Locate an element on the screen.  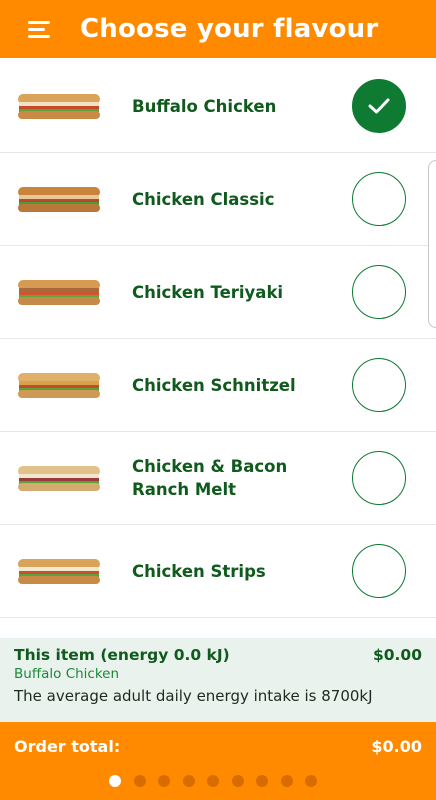
flavour-label: Chicken & Bacon Ranch Melt is located at coordinates (210, 478).